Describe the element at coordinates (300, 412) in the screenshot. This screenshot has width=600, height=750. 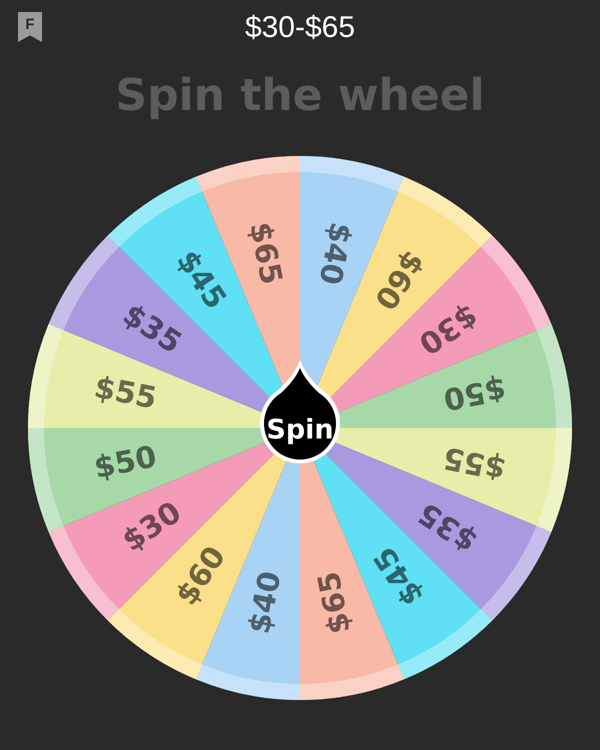
I see `spin-button: Spin` at that location.